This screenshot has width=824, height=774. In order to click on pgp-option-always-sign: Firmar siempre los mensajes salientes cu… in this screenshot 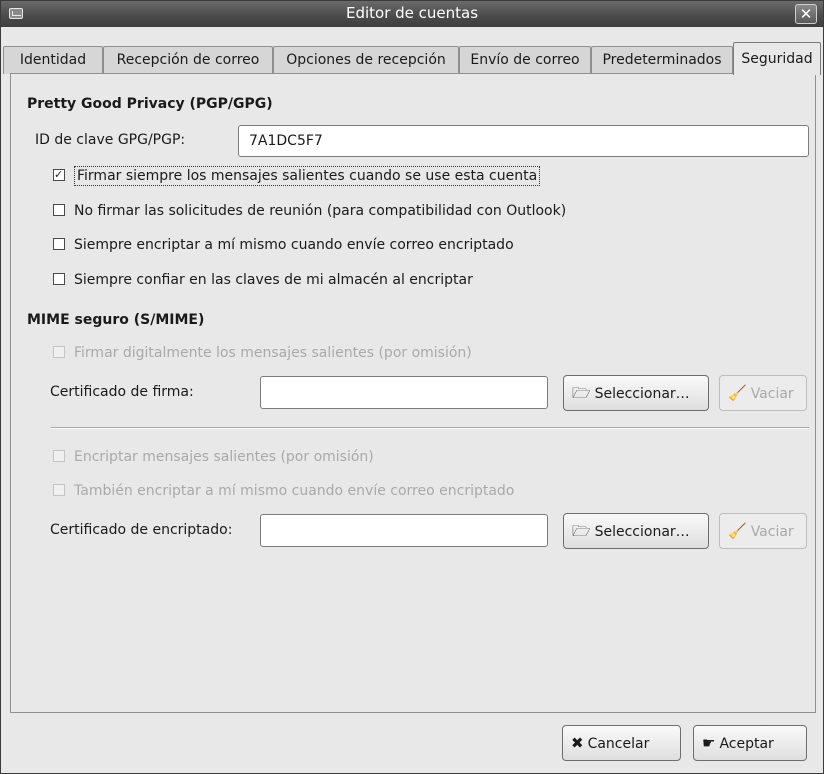, I will do `click(297, 177)`.